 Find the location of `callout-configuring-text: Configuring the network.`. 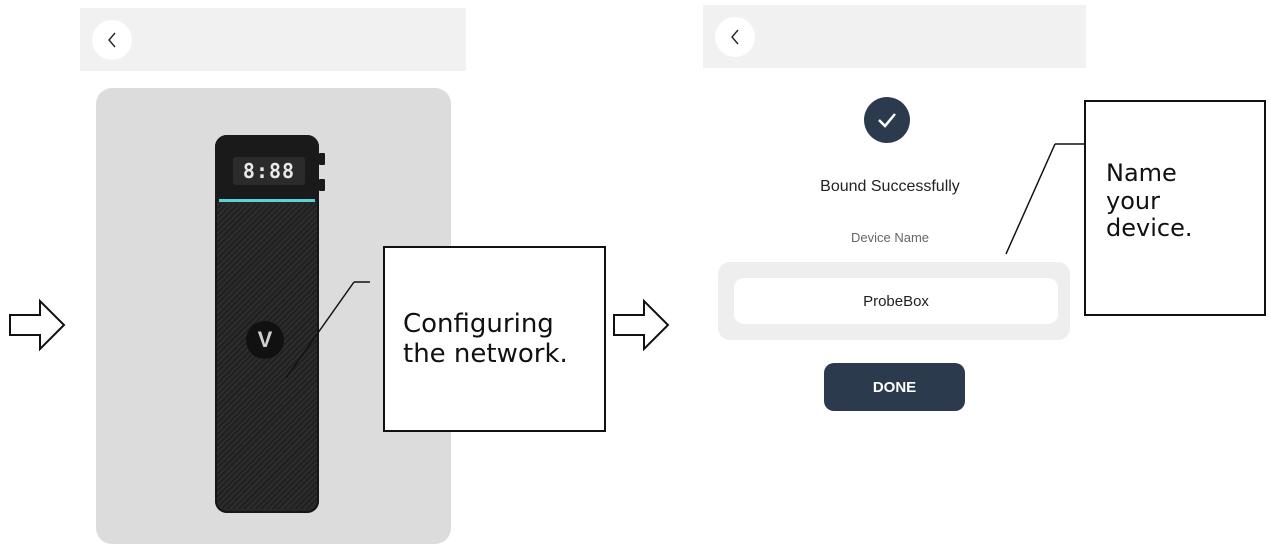

callout-configuring-text: Configuring the network. is located at coordinates (485, 339).